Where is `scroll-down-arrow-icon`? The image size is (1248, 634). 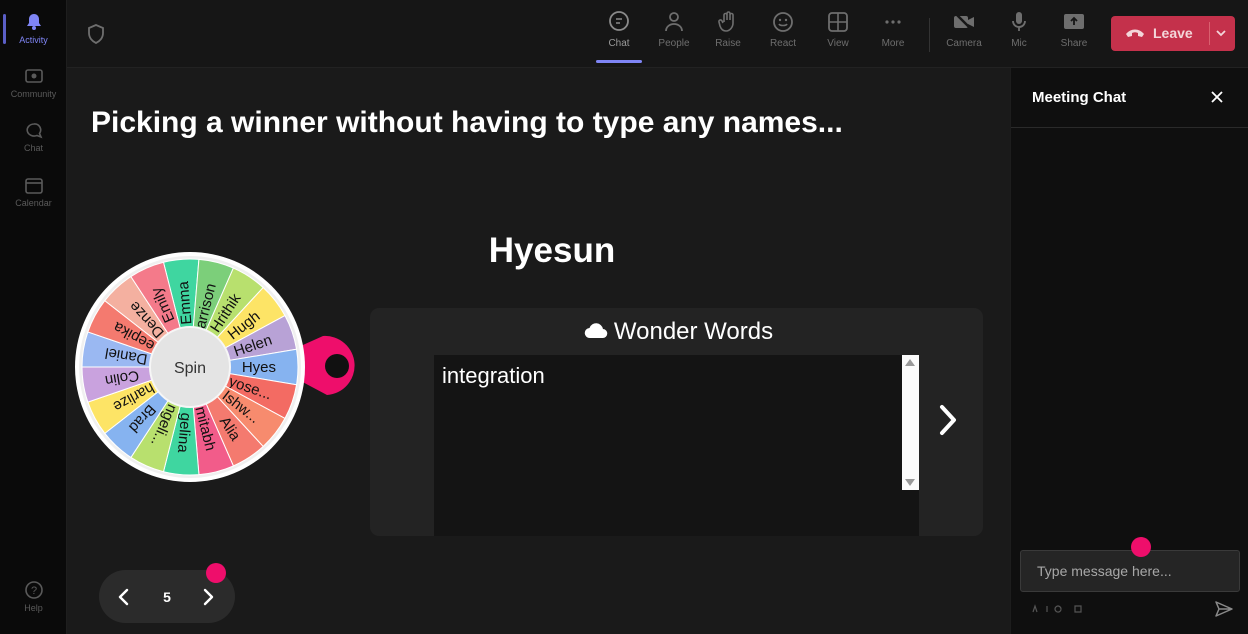
scroll-down-arrow-icon is located at coordinates (910, 482).